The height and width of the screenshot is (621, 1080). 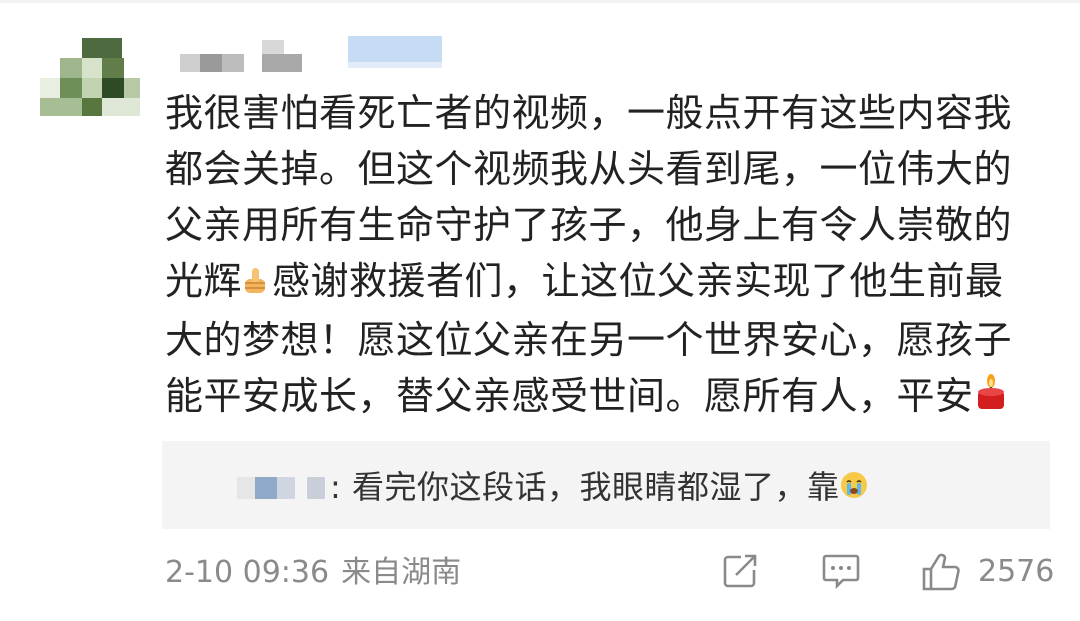 I want to click on share-icon, so click(x=740, y=571).